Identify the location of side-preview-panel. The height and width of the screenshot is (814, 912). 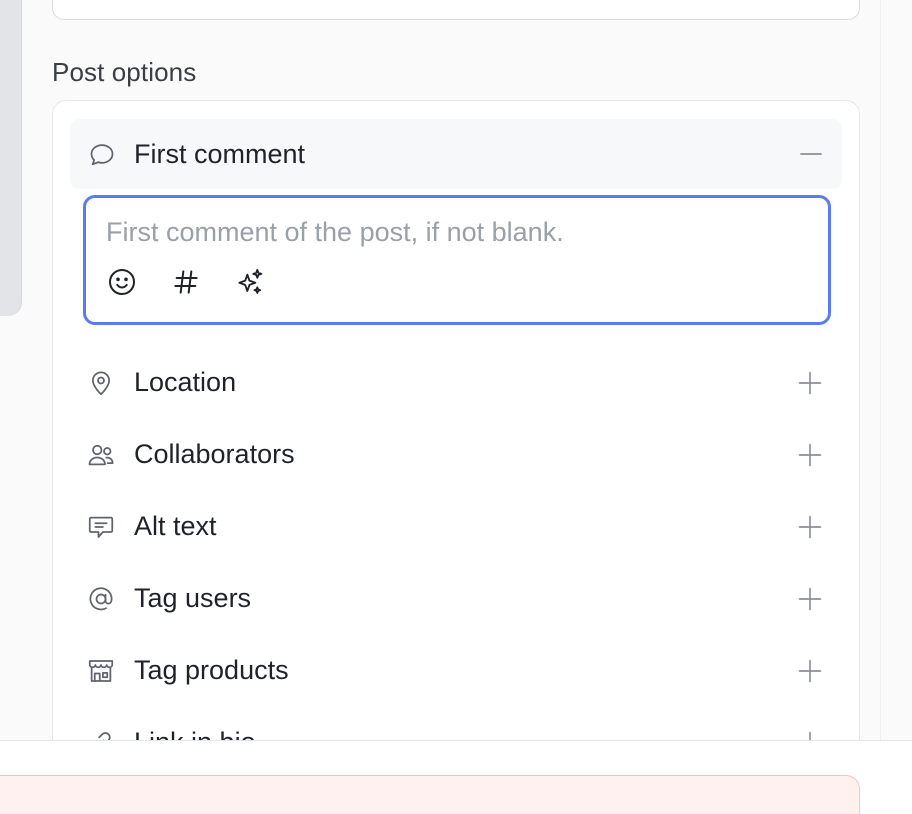
(11, 158).